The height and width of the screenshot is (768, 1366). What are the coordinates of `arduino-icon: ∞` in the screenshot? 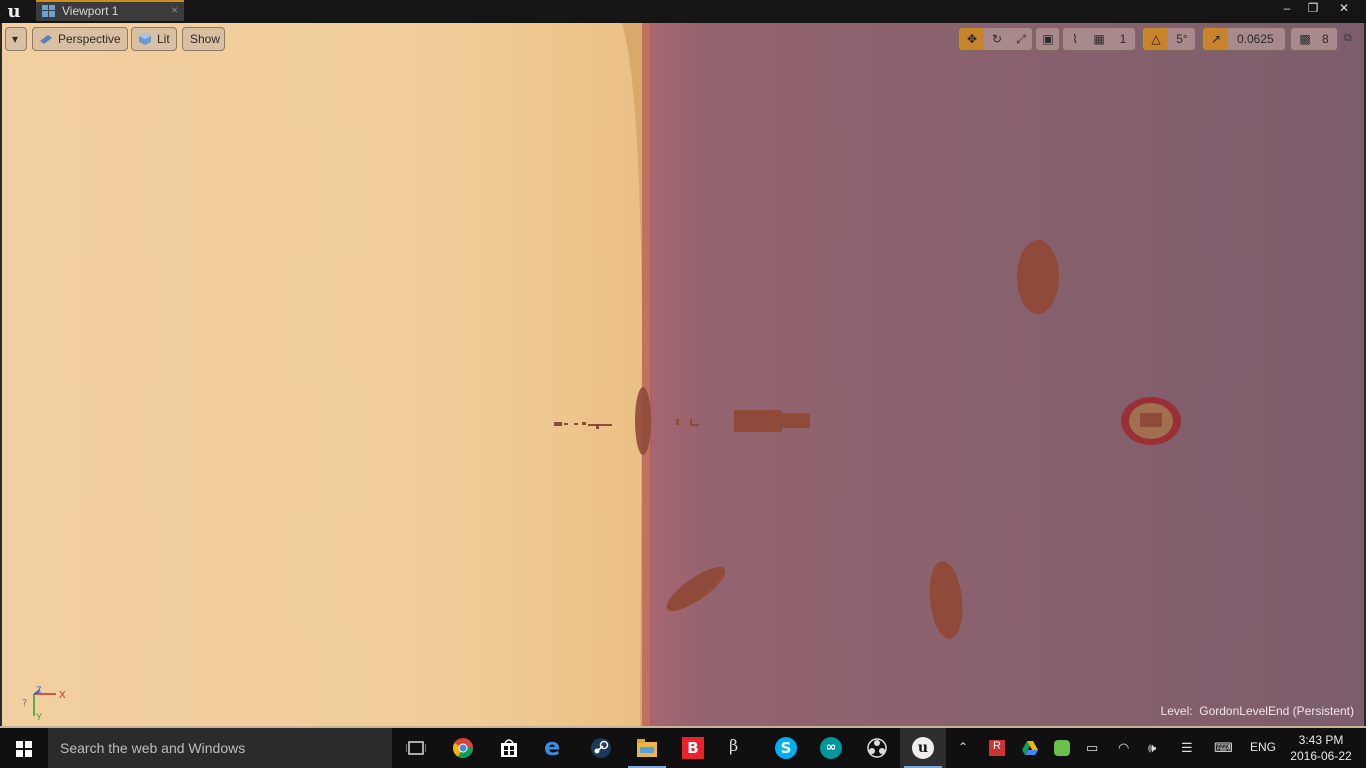 It's located at (831, 748).